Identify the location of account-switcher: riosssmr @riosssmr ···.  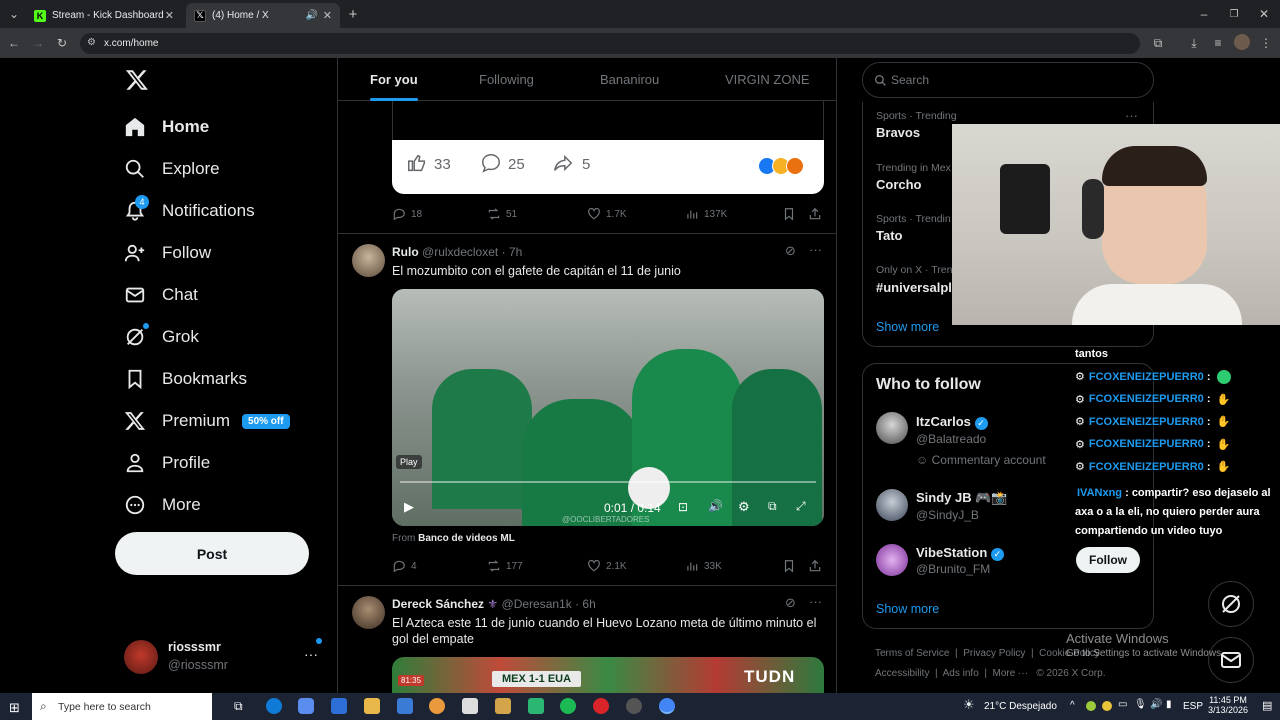
(222, 658).